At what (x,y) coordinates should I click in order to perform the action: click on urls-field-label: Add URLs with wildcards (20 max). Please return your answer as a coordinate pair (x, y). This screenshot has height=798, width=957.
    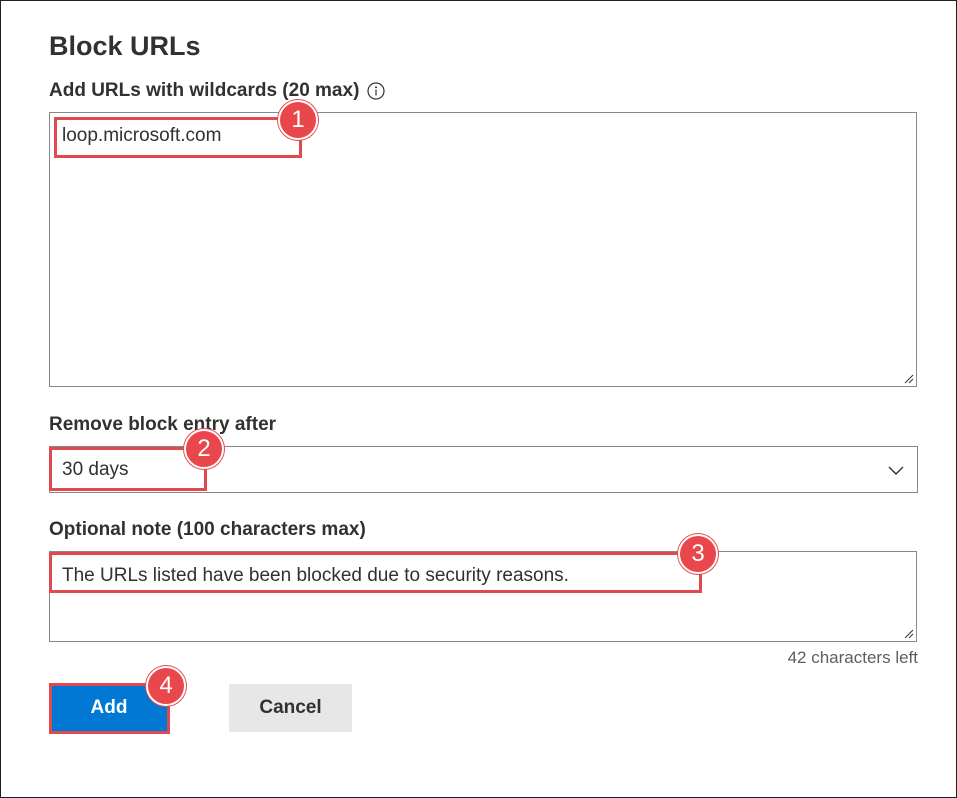
    Looking at the image, I should click on (204, 90).